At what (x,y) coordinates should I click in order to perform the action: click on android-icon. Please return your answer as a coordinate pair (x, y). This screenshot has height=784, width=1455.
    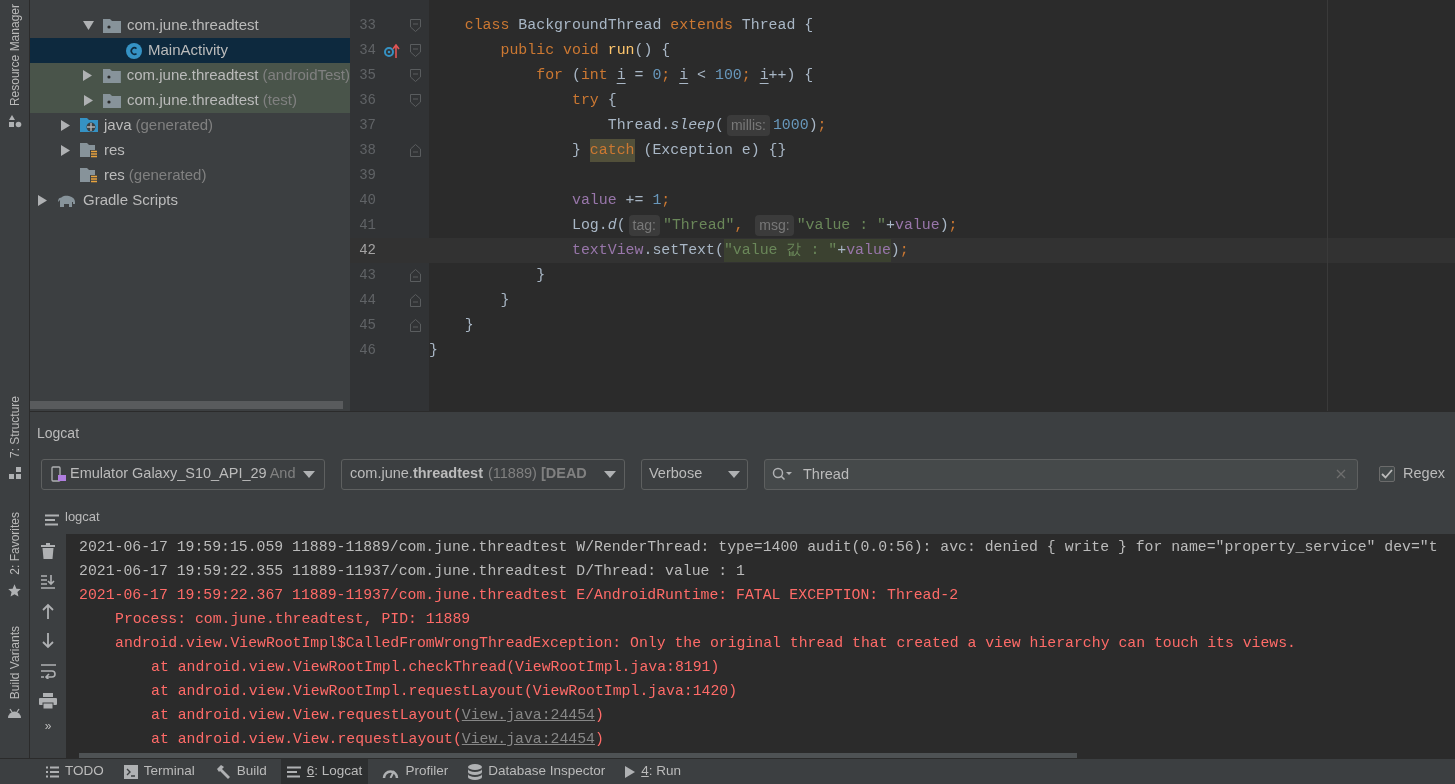
    Looking at the image, I should click on (14, 712).